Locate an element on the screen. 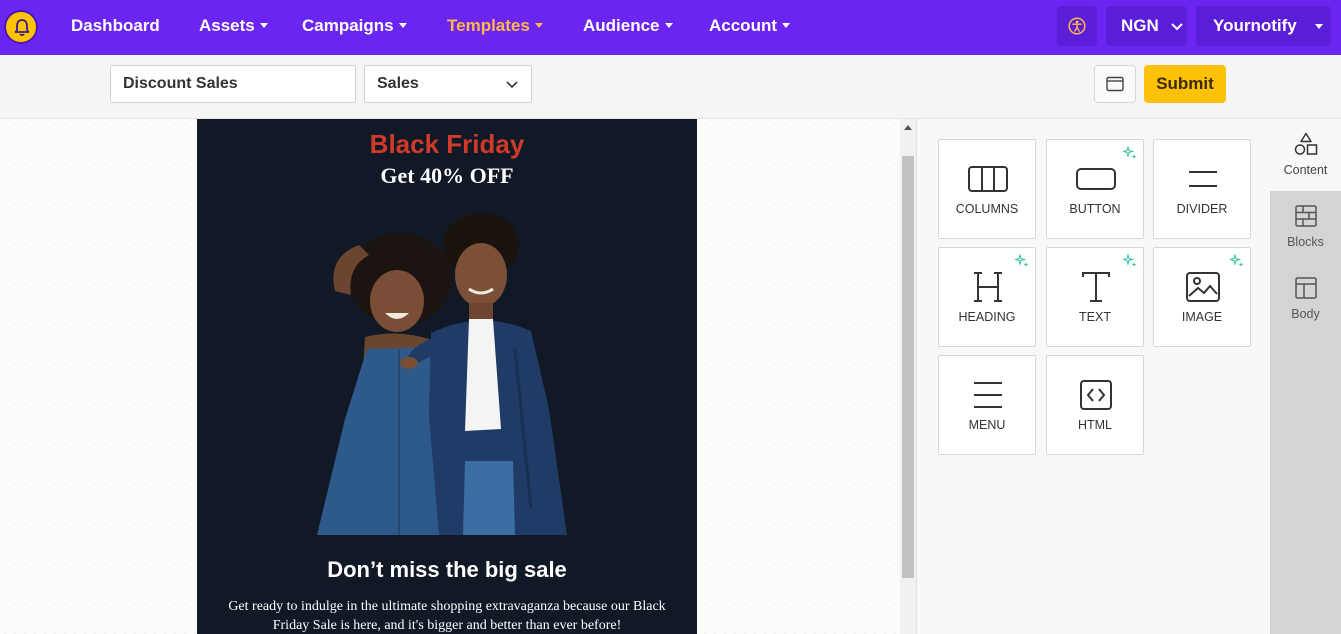  nav-templates: Templates is located at coordinates (495, 27).